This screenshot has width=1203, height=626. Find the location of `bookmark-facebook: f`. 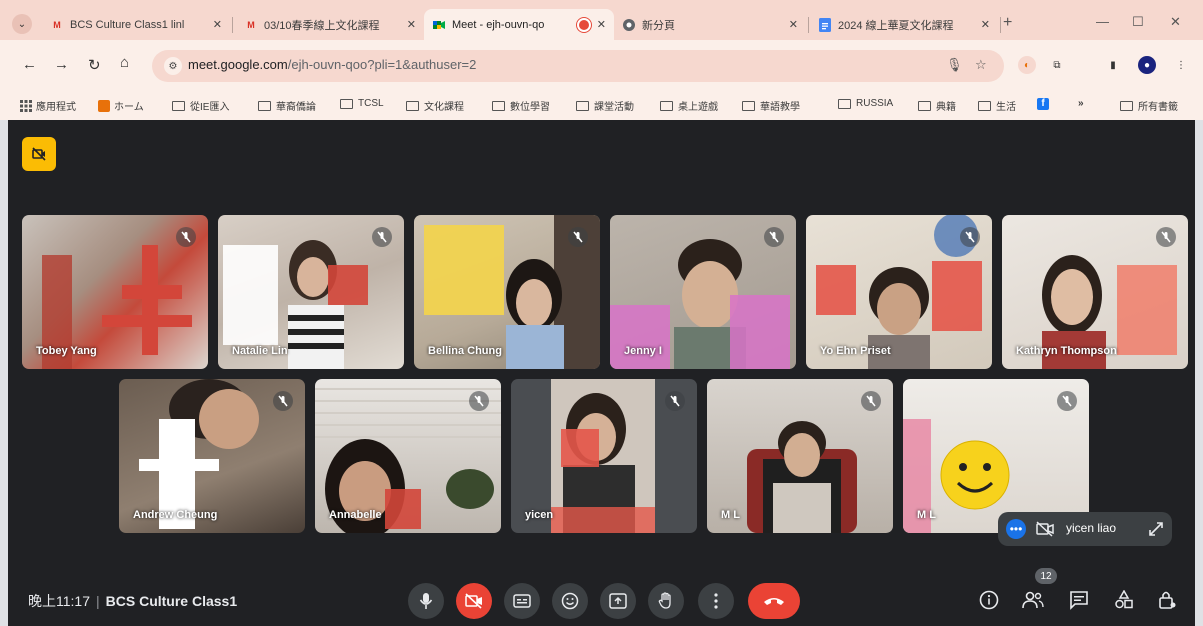

bookmark-facebook: f is located at coordinates (1045, 104).